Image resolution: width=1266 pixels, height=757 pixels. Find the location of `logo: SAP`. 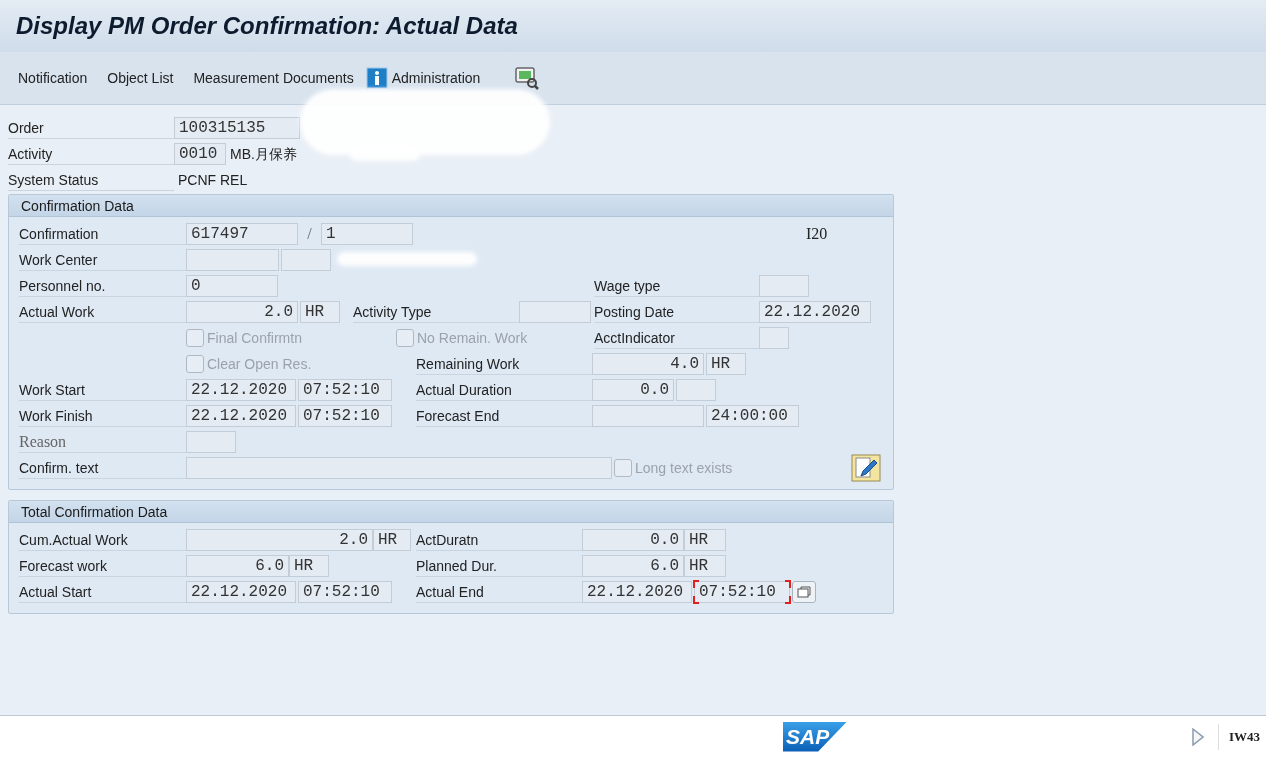

logo: SAP is located at coordinates (815, 736).